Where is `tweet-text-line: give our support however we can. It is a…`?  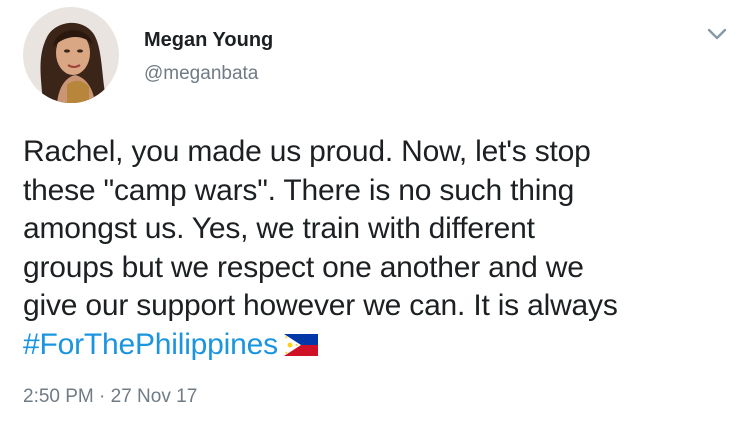 tweet-text-line: give our support however we can. It is a… is located at coordinates (320, 305).